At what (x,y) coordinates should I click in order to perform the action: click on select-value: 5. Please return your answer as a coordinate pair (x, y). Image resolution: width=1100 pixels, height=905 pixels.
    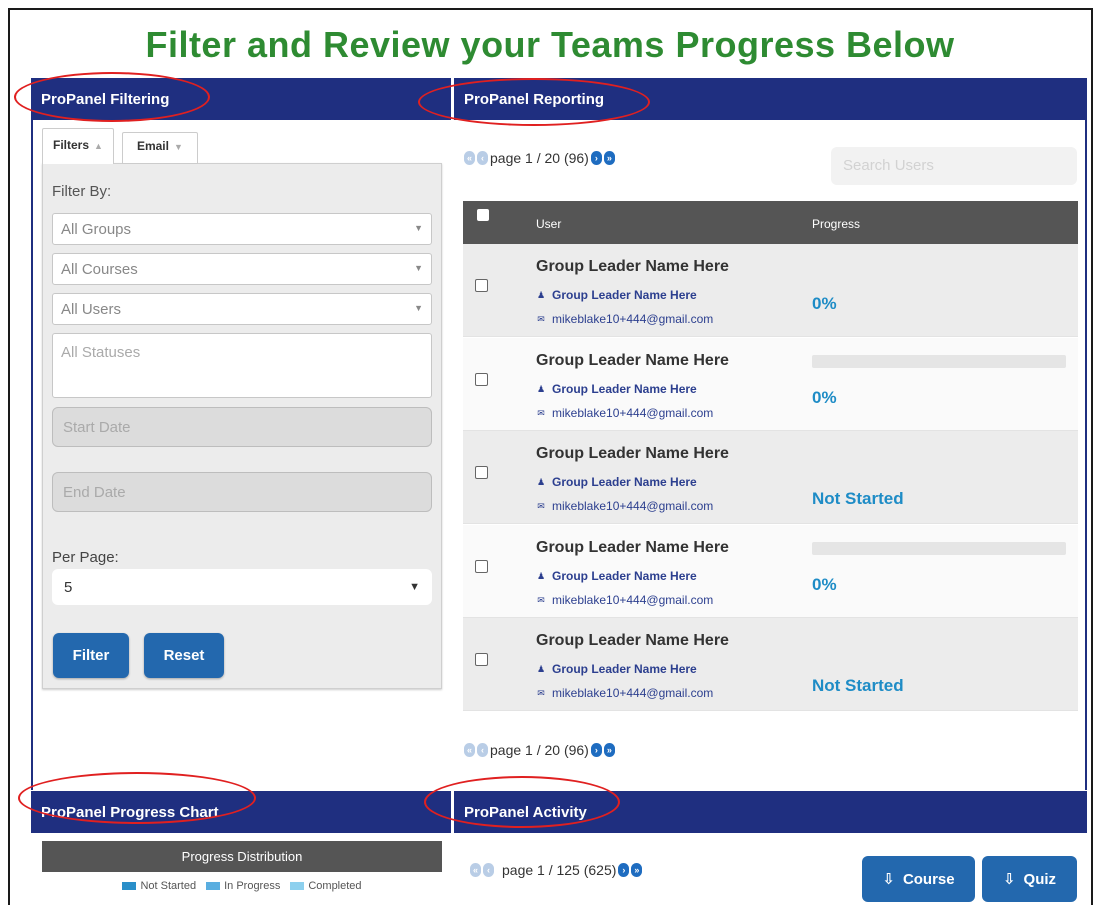
    Looking at the image, I should click on (68, 587).